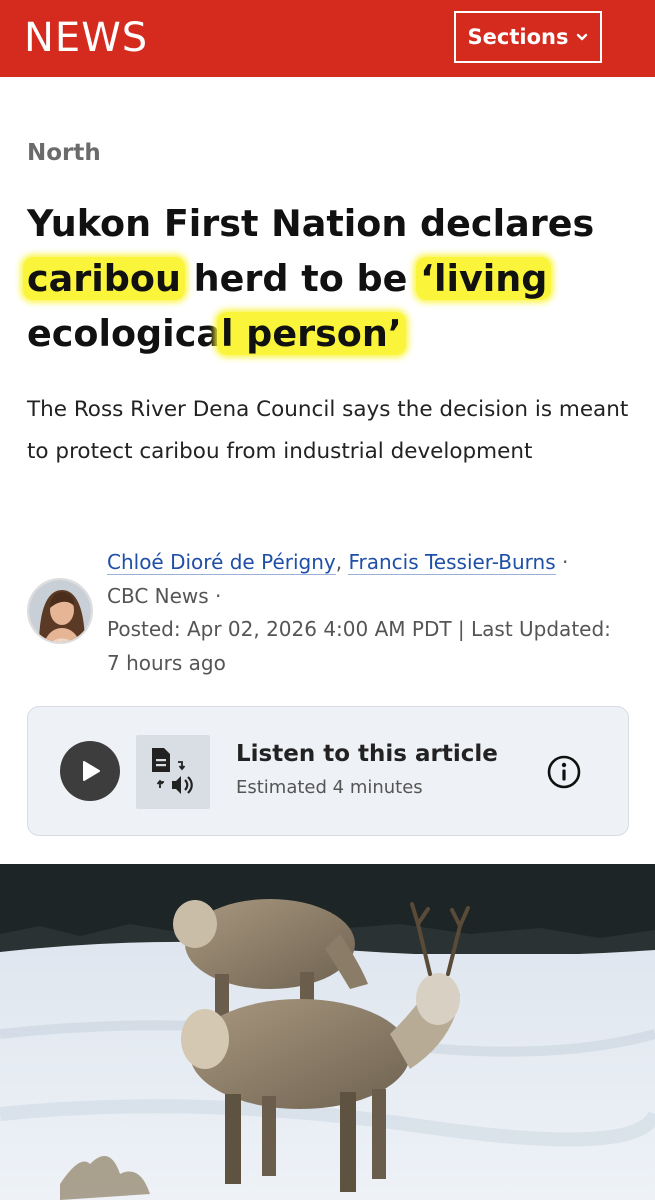 This screenshot has height=1200, width=655. I want to click on listen-title: Listen to this article, so click(367, 754).